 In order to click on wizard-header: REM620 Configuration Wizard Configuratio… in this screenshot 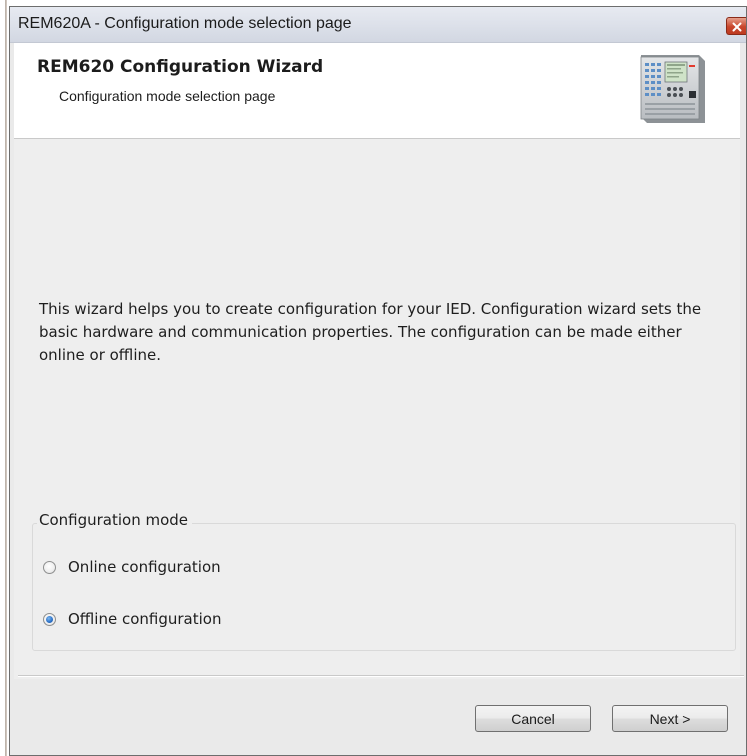, I will do `click(377, 91)`.